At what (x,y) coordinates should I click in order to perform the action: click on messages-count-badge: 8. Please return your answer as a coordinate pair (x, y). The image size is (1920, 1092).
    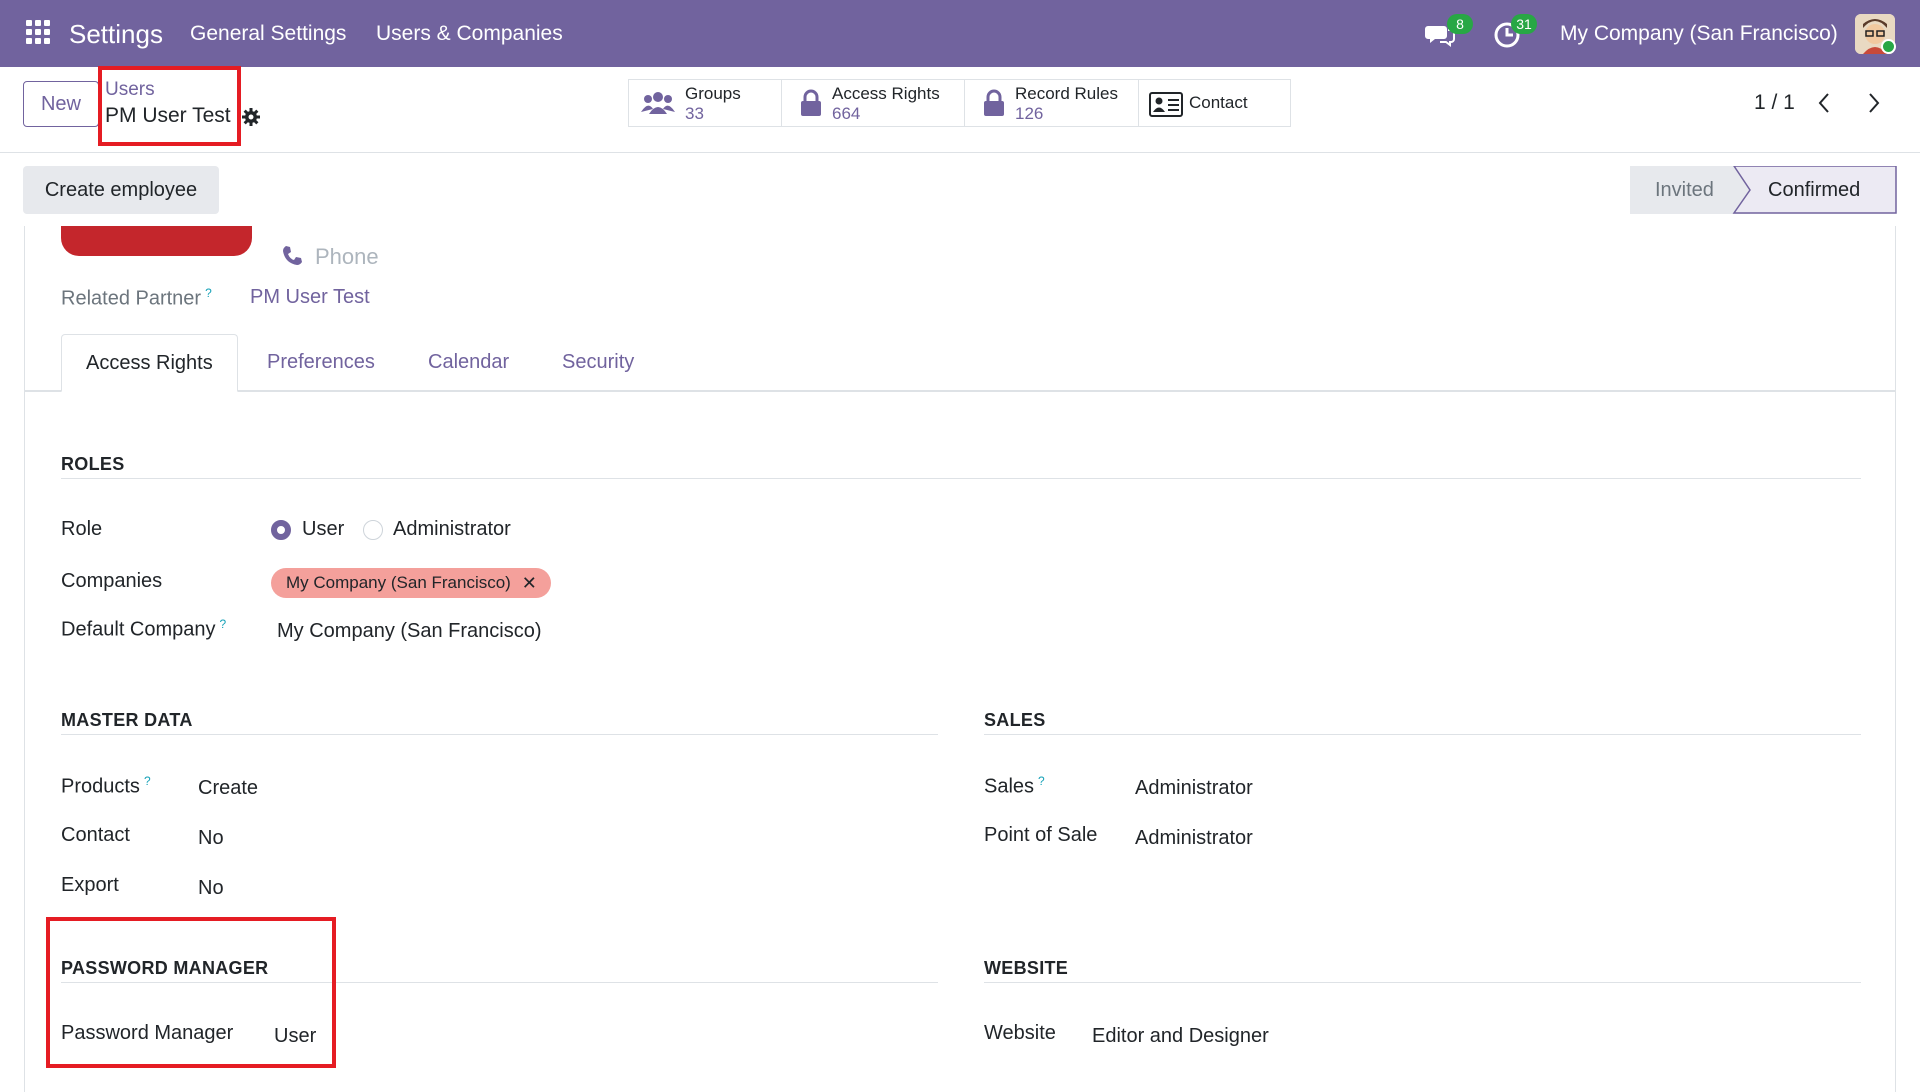
    Looking at the image, I should click on (1460, 24).